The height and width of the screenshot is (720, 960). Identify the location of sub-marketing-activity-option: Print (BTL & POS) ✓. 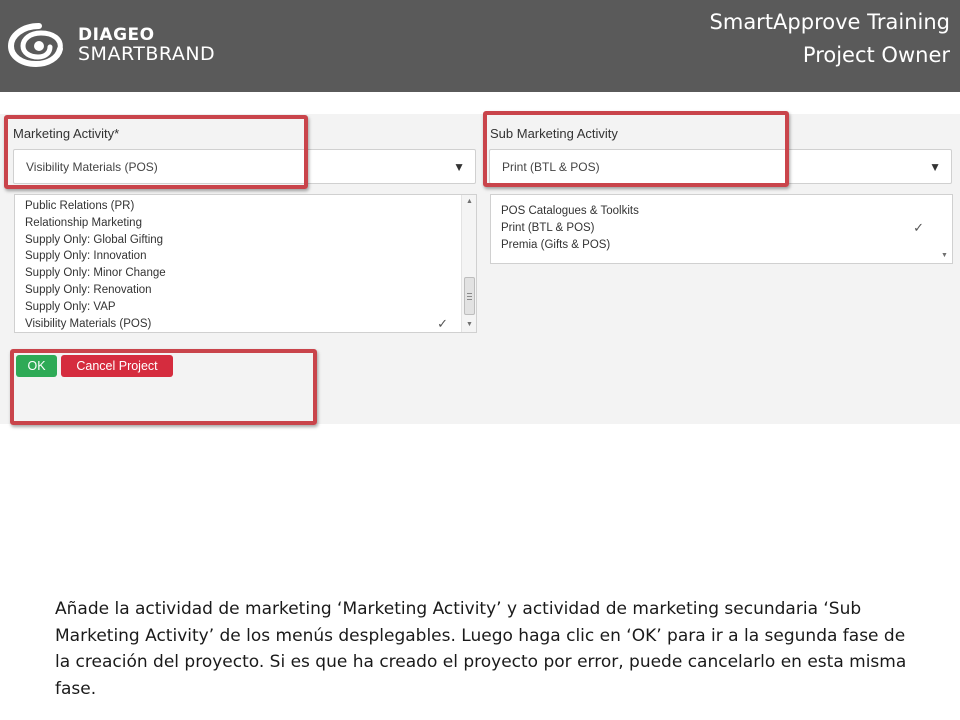
(721, 228).